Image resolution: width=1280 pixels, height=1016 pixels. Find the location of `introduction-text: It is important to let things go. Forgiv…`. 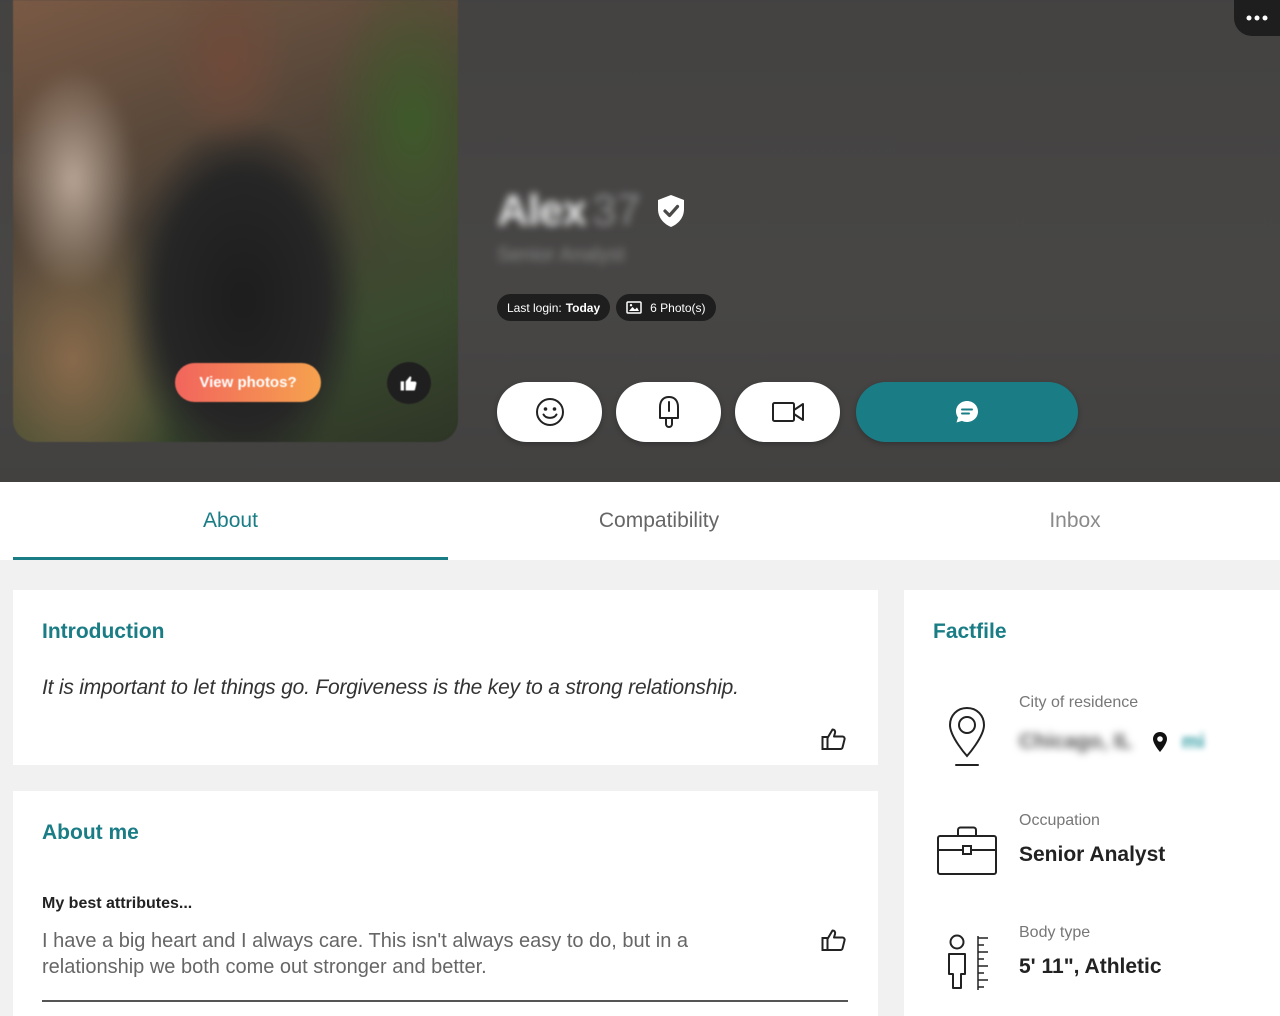

introduction-text: It is important to let things go. Forgiv… is located at coordinates (390, 687).